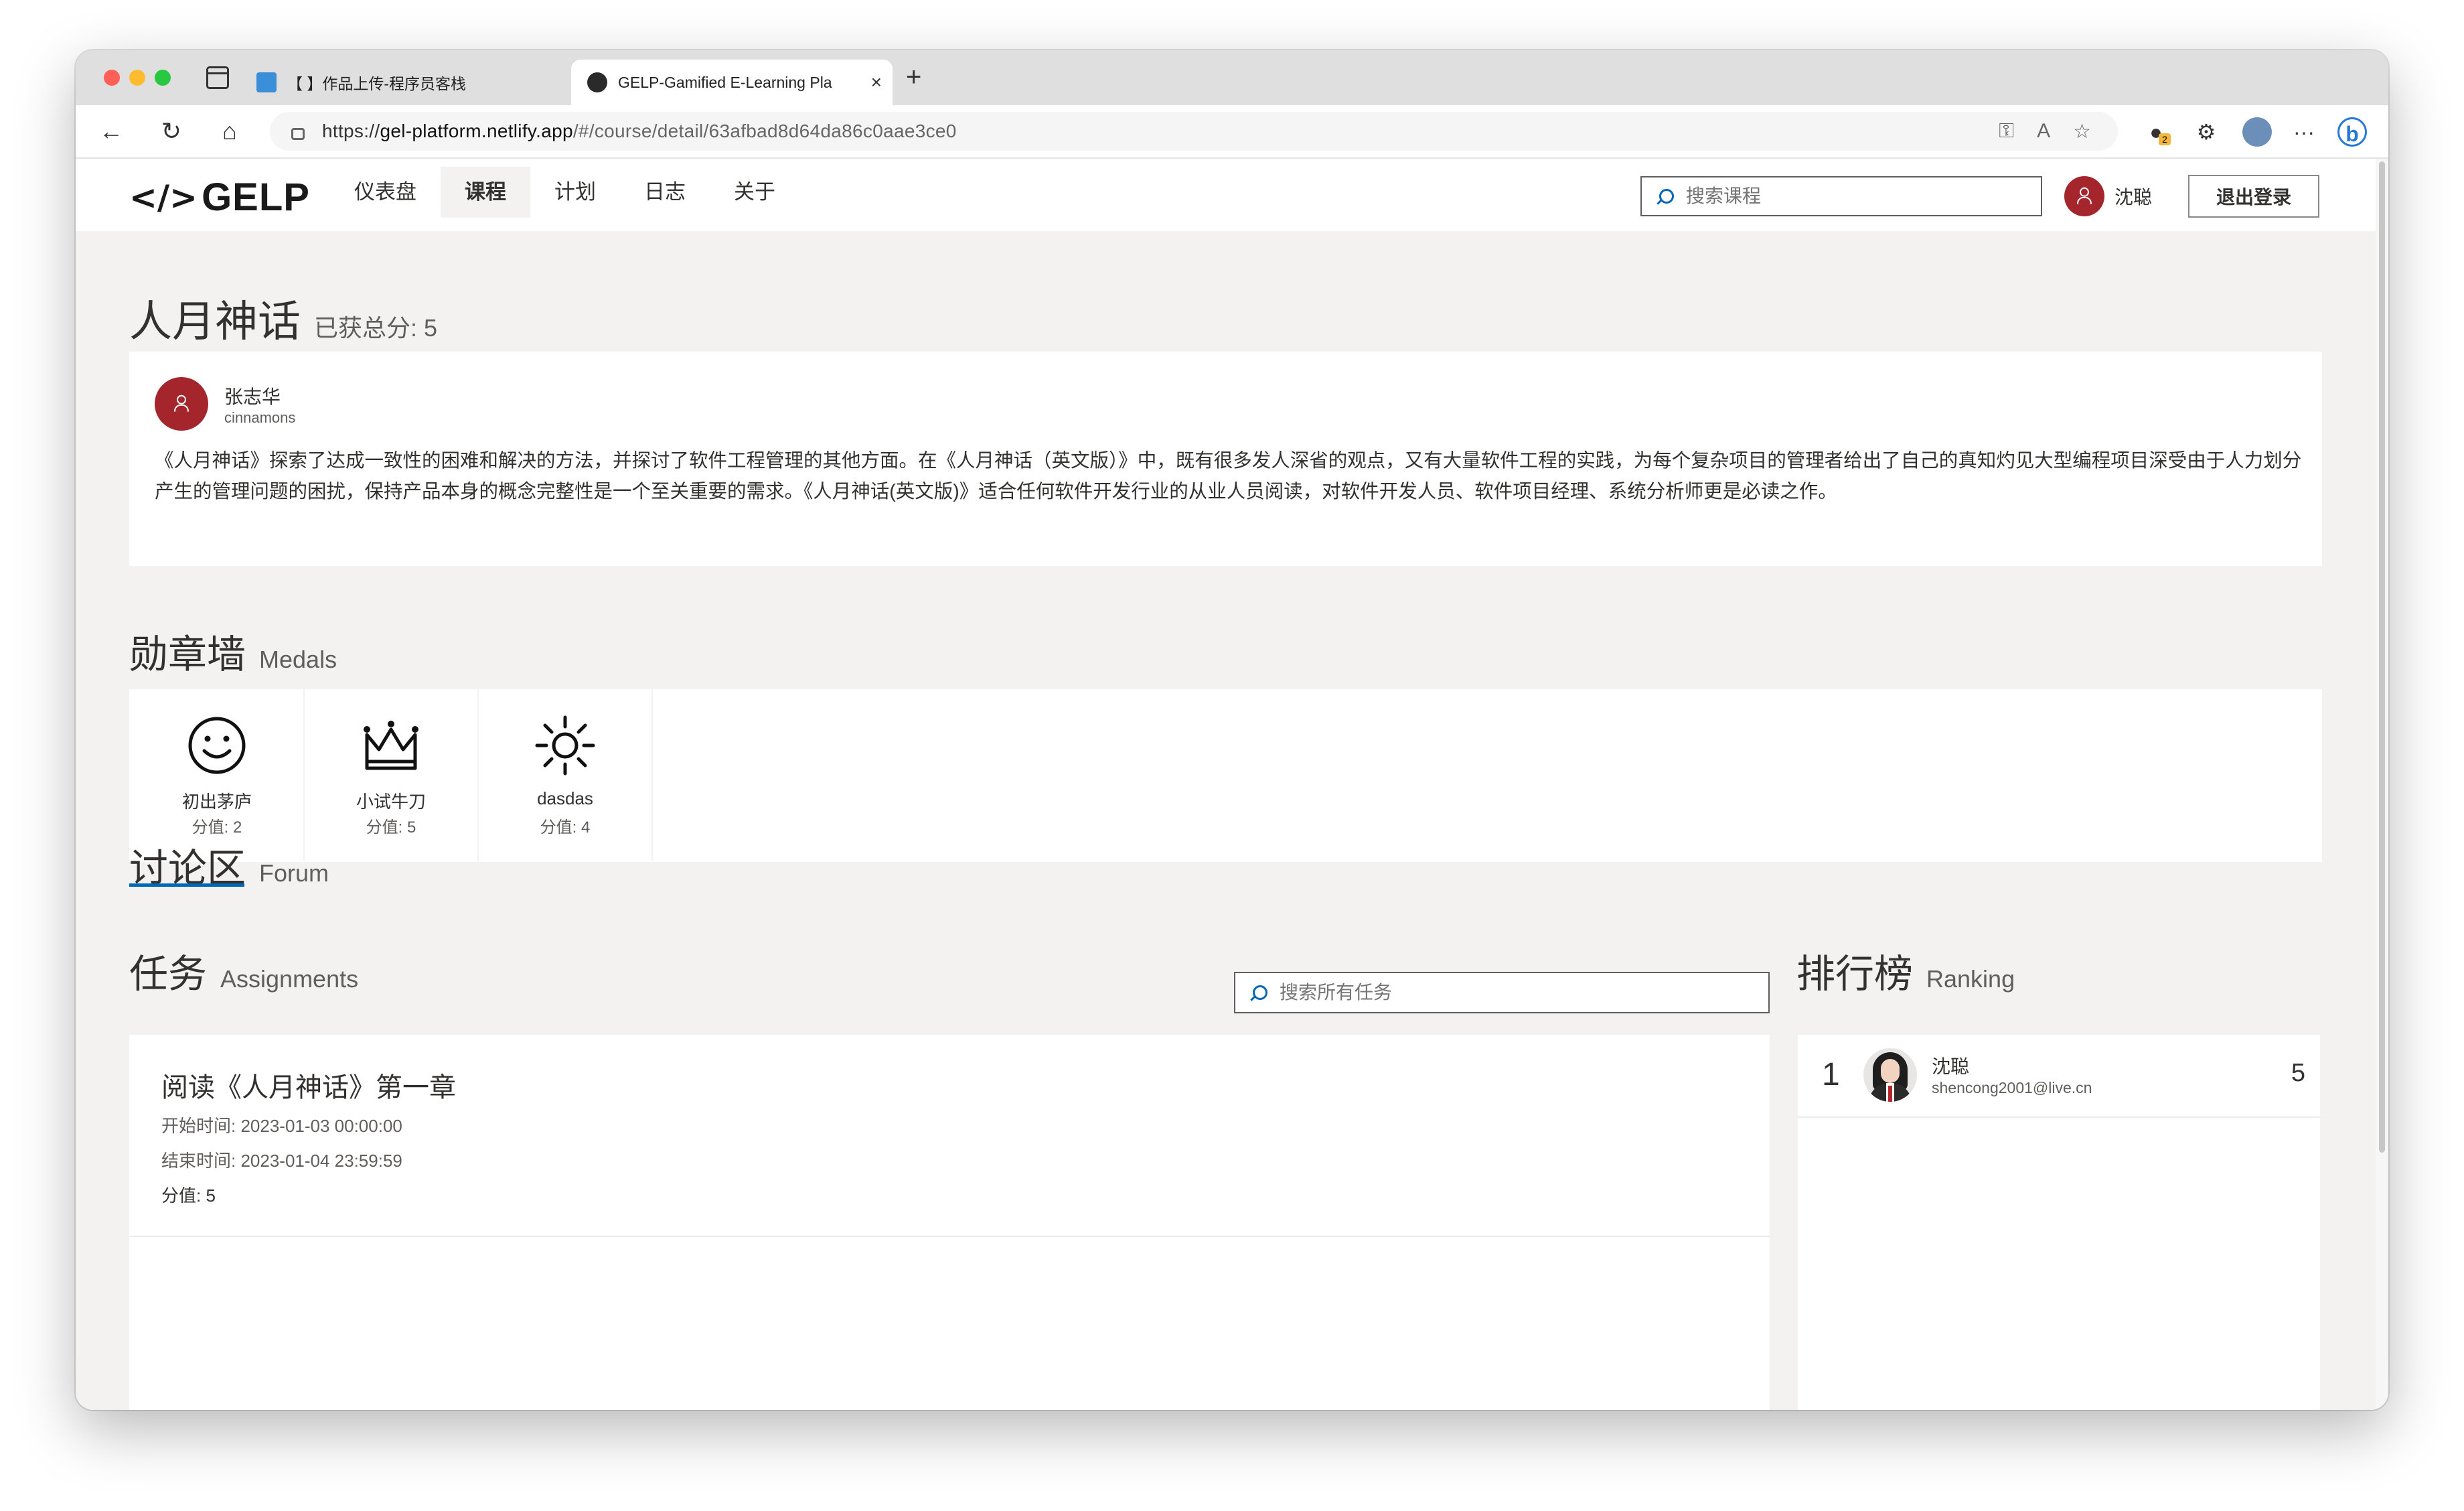  Describe the element at coordinates (187, 655) in the screenshot. I see `medals-title: 勋章墙` at that location.